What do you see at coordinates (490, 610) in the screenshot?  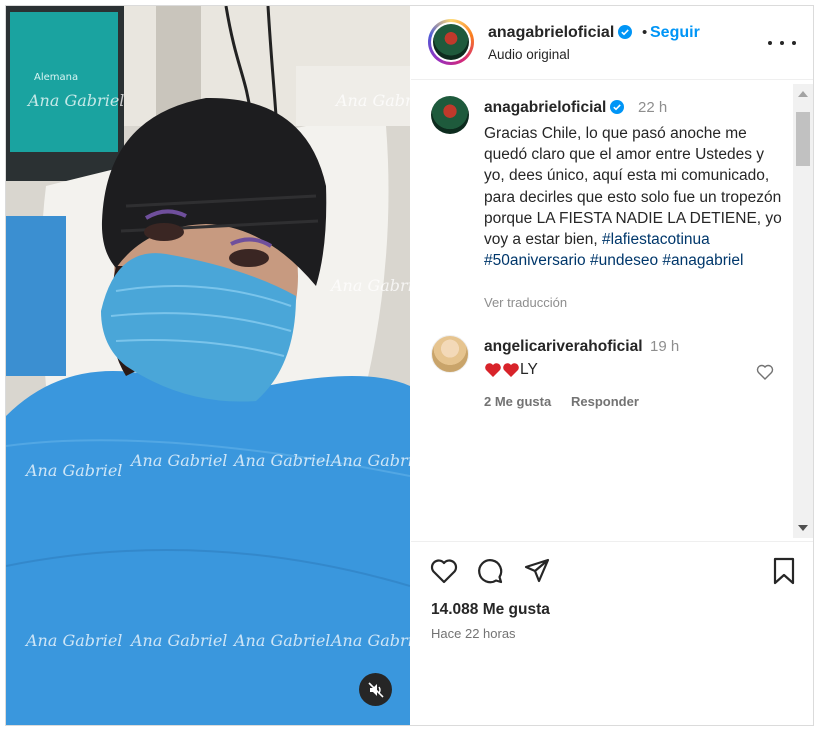 I see `likes-count: 14.088 Me gusta` at bounding box center [490, 610].